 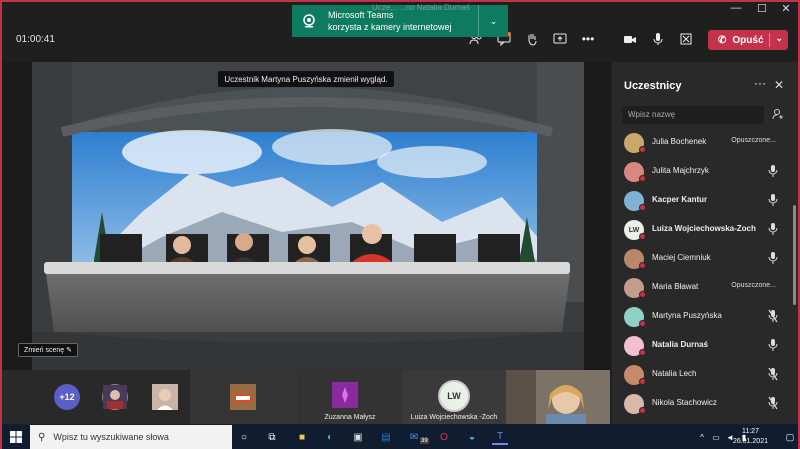 I want to click on clock-time: 11:27, so click(x=750, y=431).